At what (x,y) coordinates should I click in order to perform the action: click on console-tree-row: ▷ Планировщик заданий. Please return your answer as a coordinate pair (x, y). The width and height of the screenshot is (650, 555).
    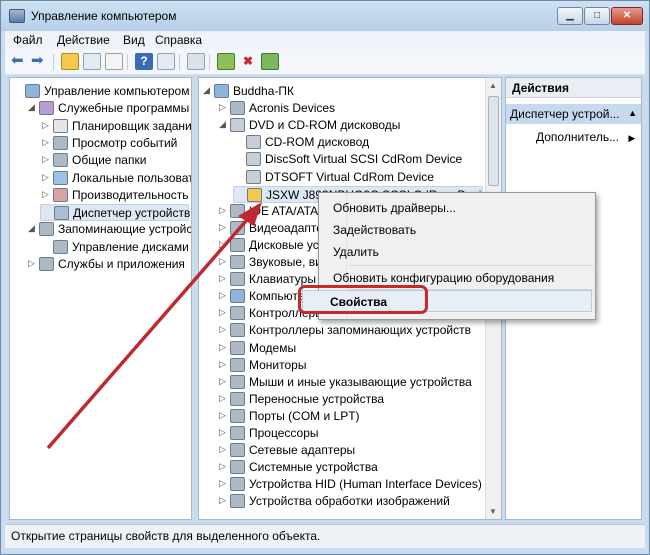
    Looking at the image, I should click on (115, 126).